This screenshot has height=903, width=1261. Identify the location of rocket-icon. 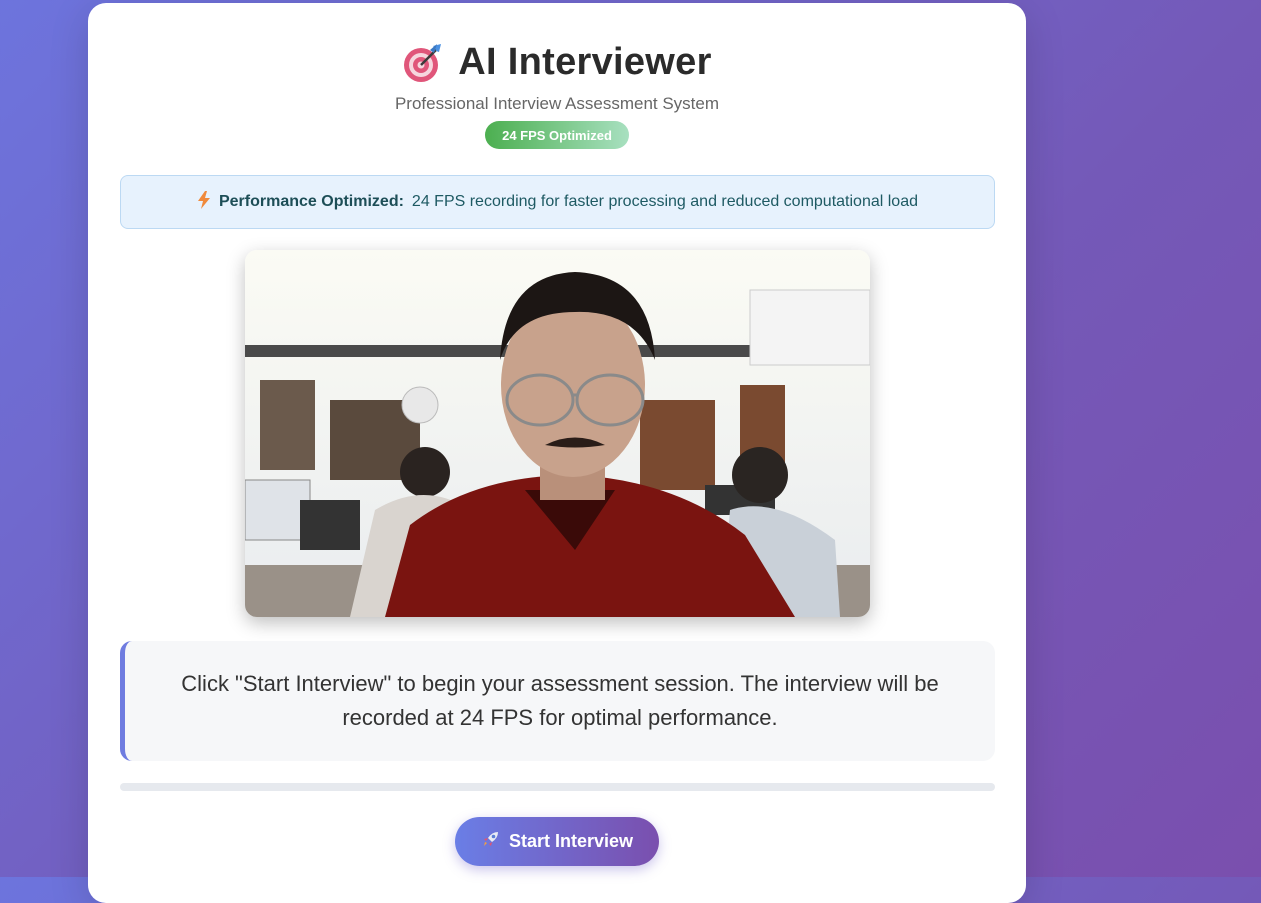
(491, 841).